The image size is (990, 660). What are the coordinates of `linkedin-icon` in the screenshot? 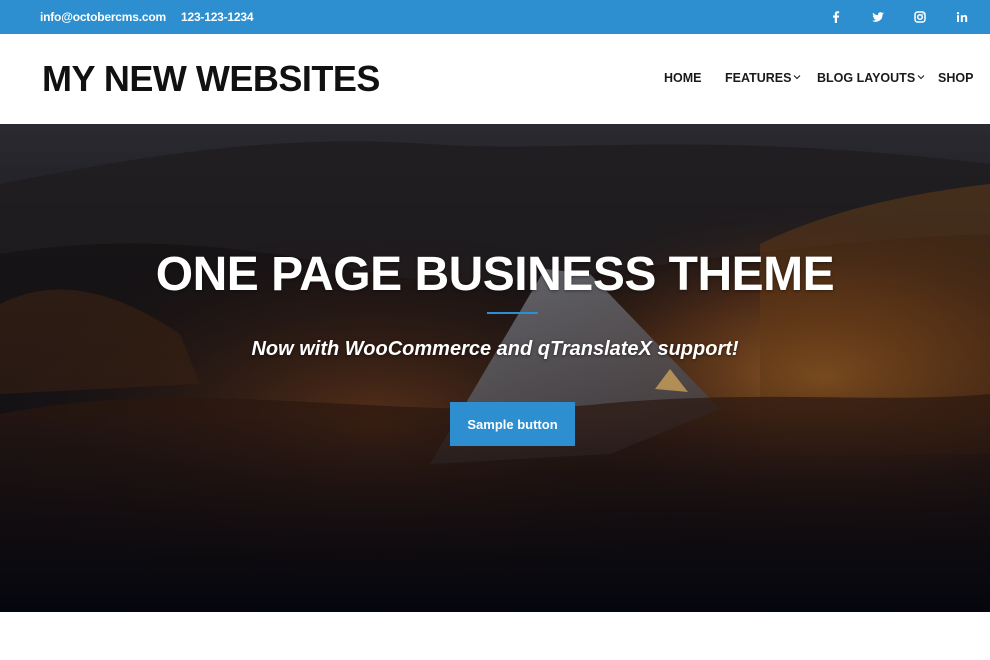 It's located at (962, 17).